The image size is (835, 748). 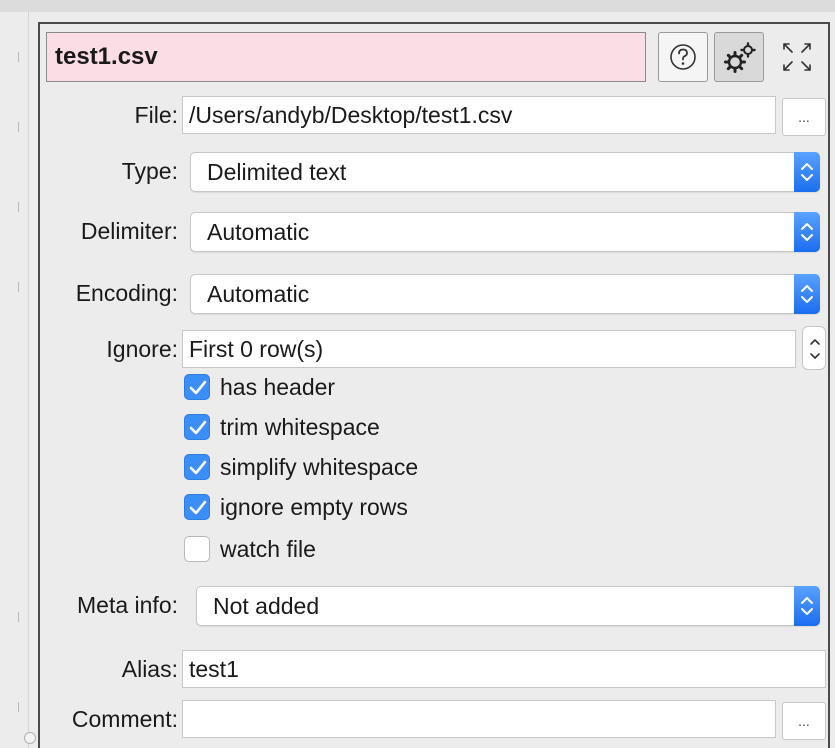 What do you see at coordinates (149, 171) in the screenshot?
I see `type-label: Type:` at bounding box center [149, 171].